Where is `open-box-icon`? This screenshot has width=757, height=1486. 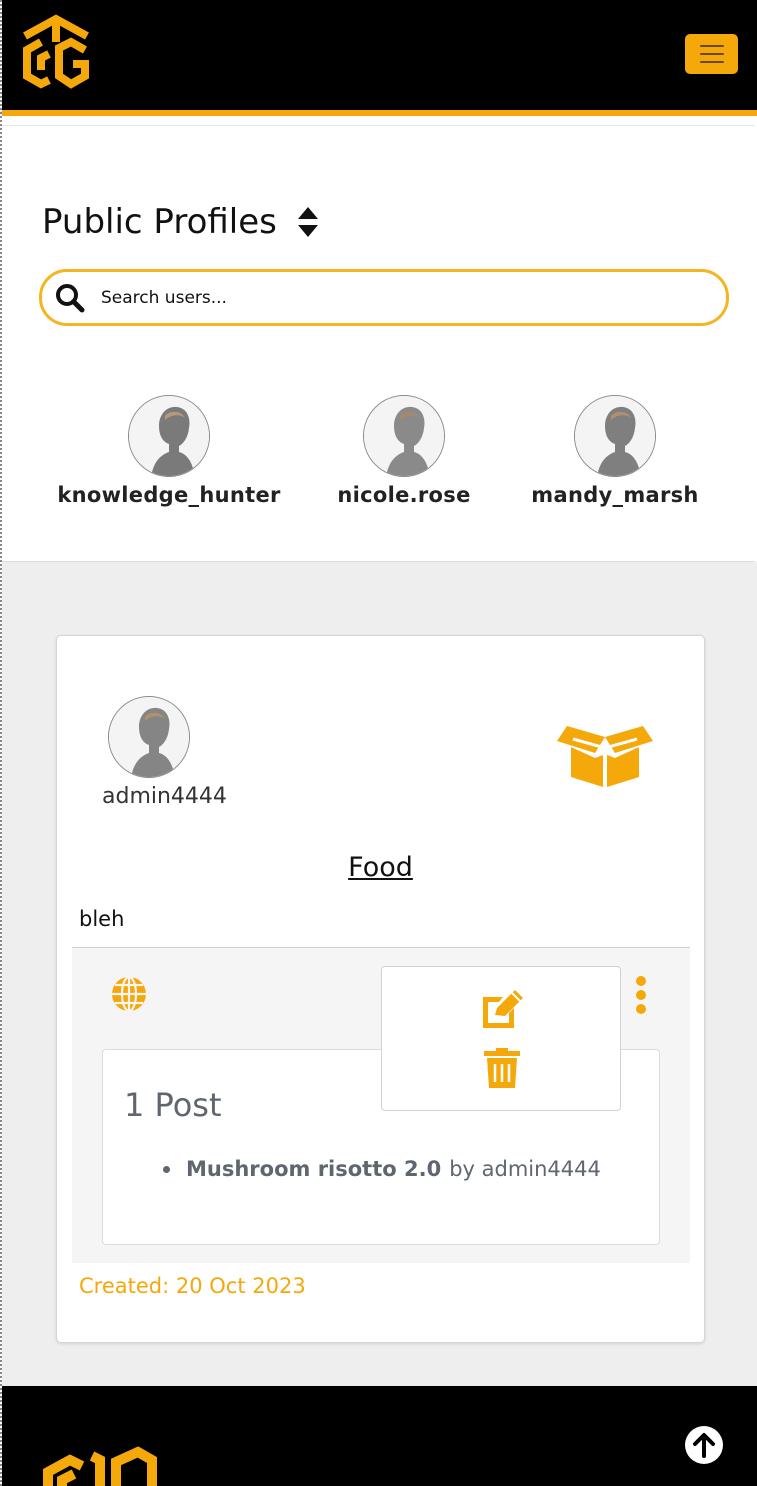 open-box-icon is located at coordinates (605, 756).